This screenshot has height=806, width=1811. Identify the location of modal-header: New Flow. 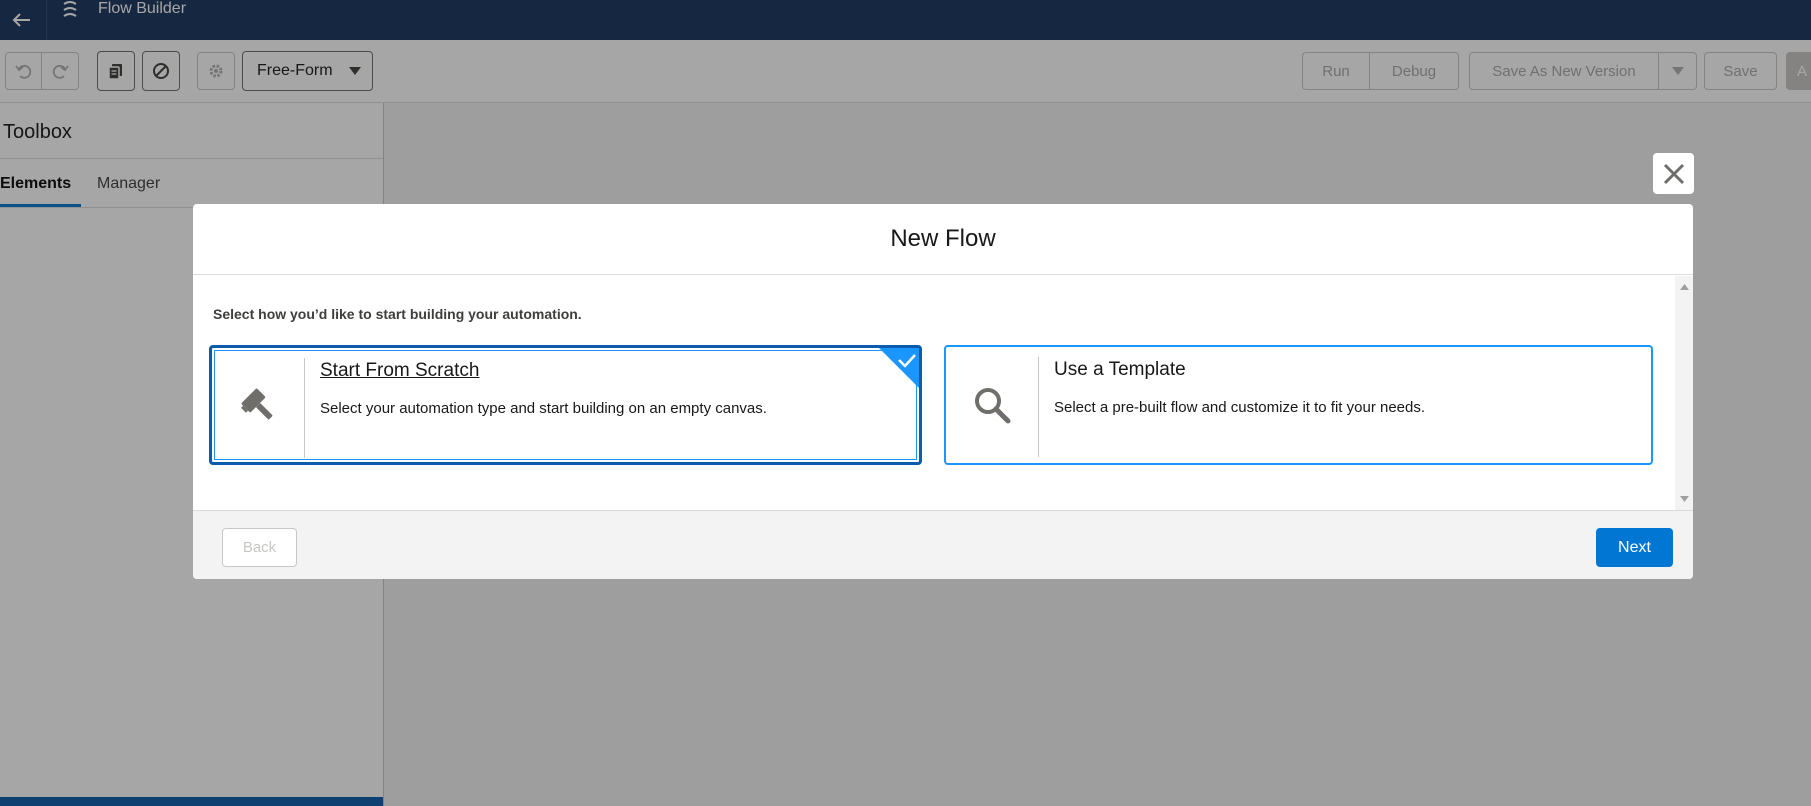
(943, 239).